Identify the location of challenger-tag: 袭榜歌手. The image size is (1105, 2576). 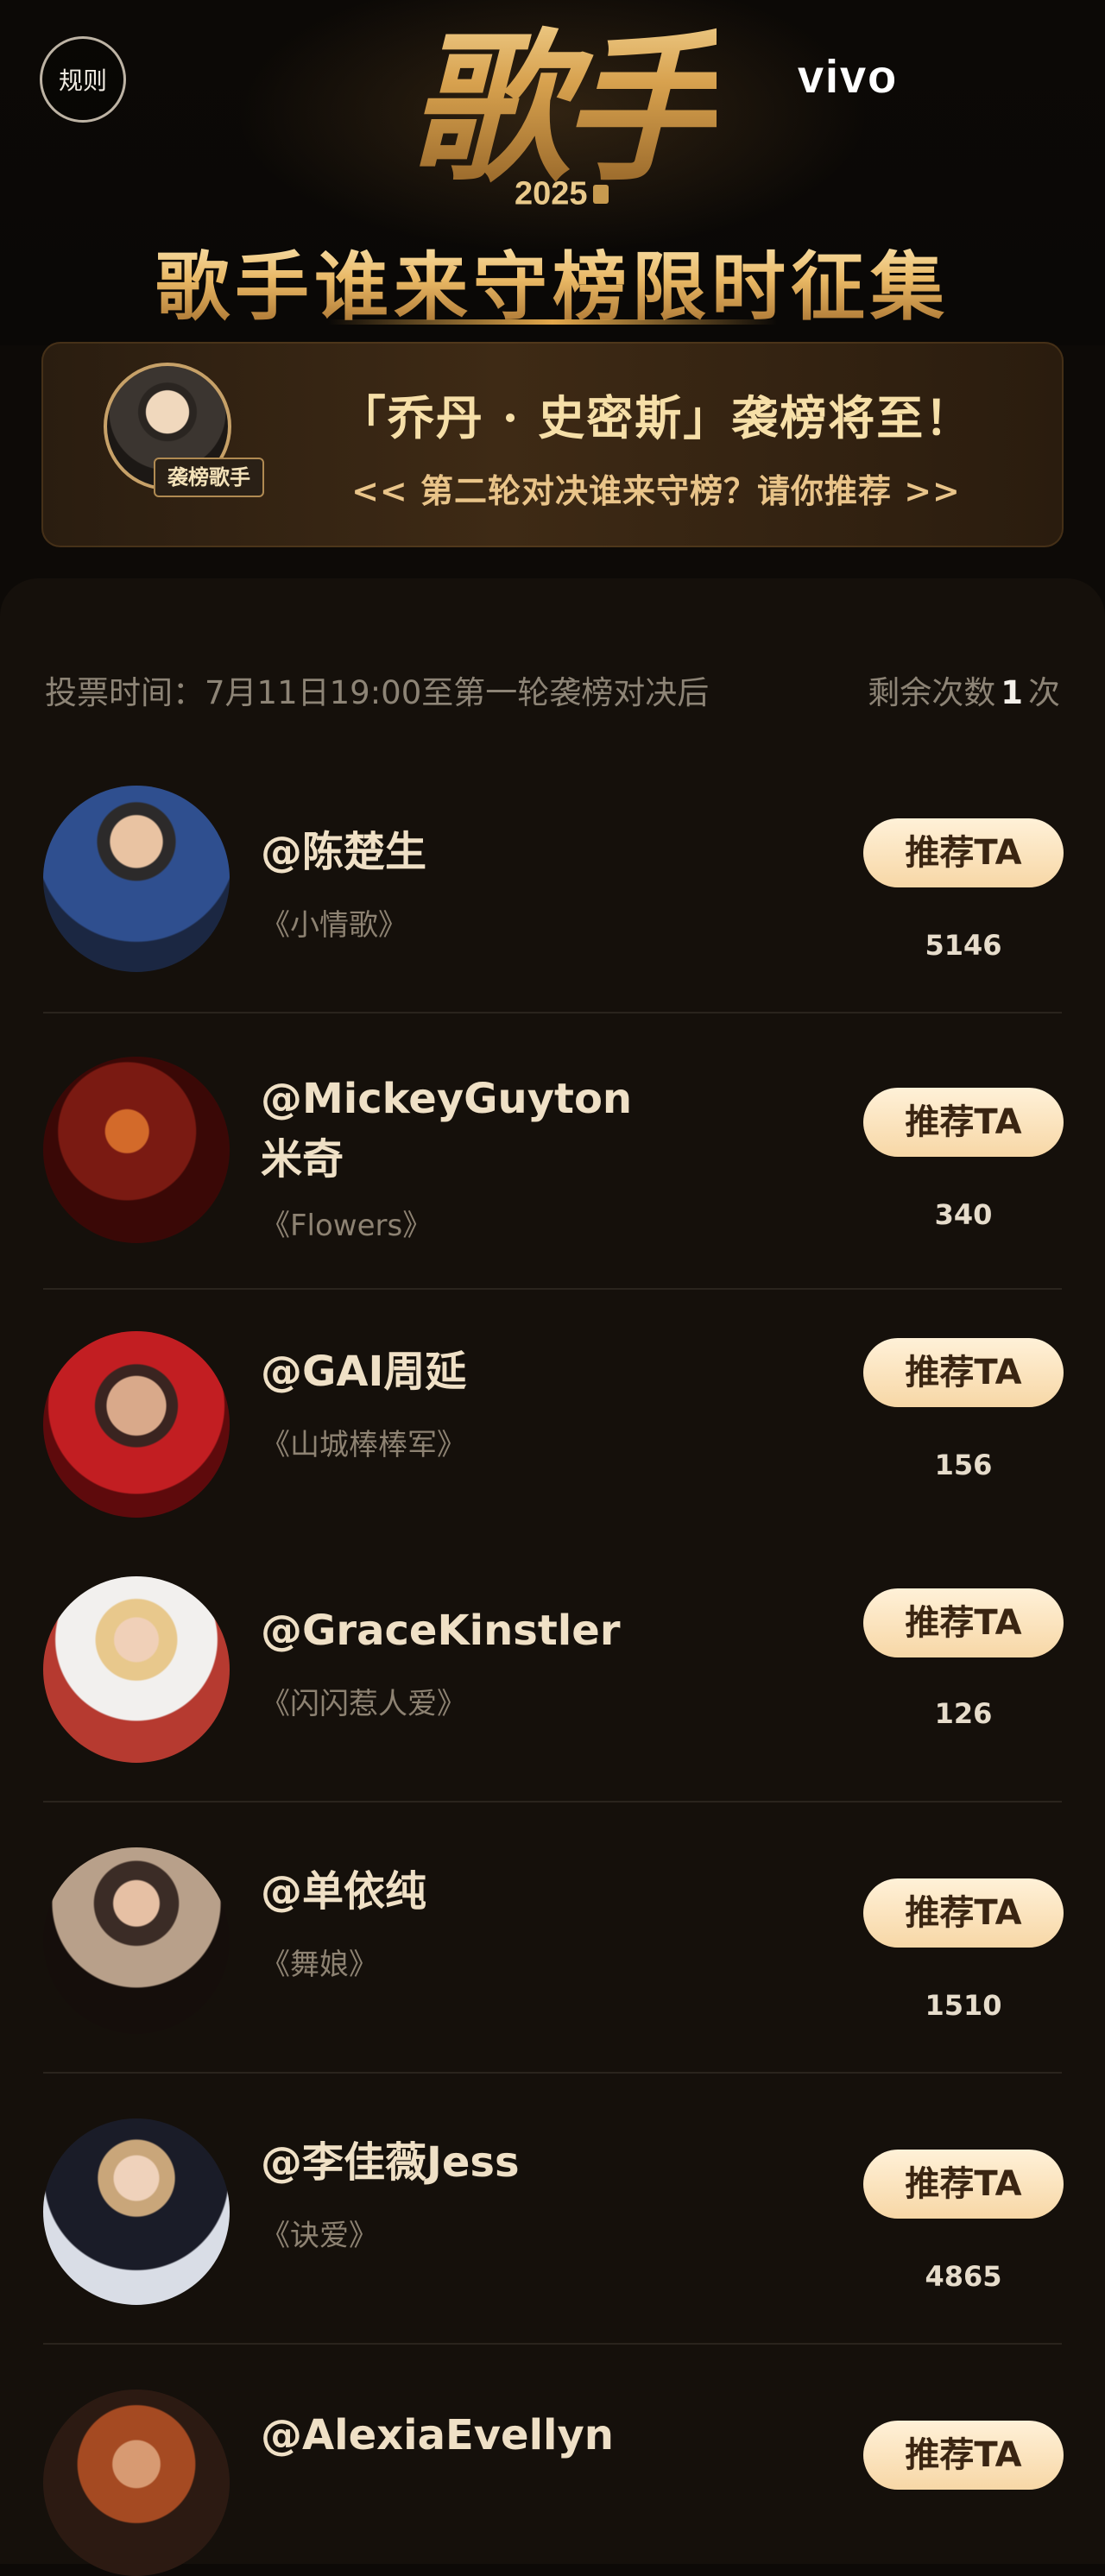
(209, 477).